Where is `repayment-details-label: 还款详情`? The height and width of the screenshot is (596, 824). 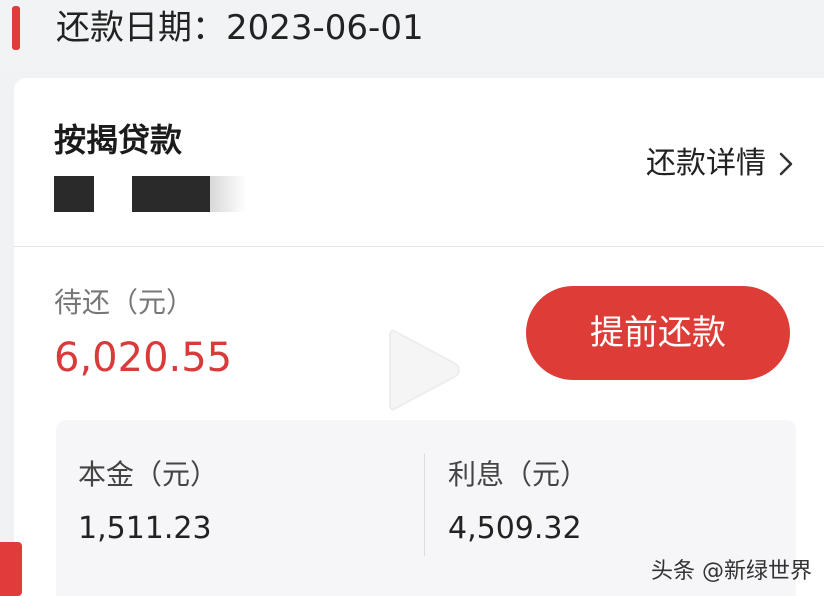 repayment-details-label: 还款详情 is located at coordinates (706, 163).